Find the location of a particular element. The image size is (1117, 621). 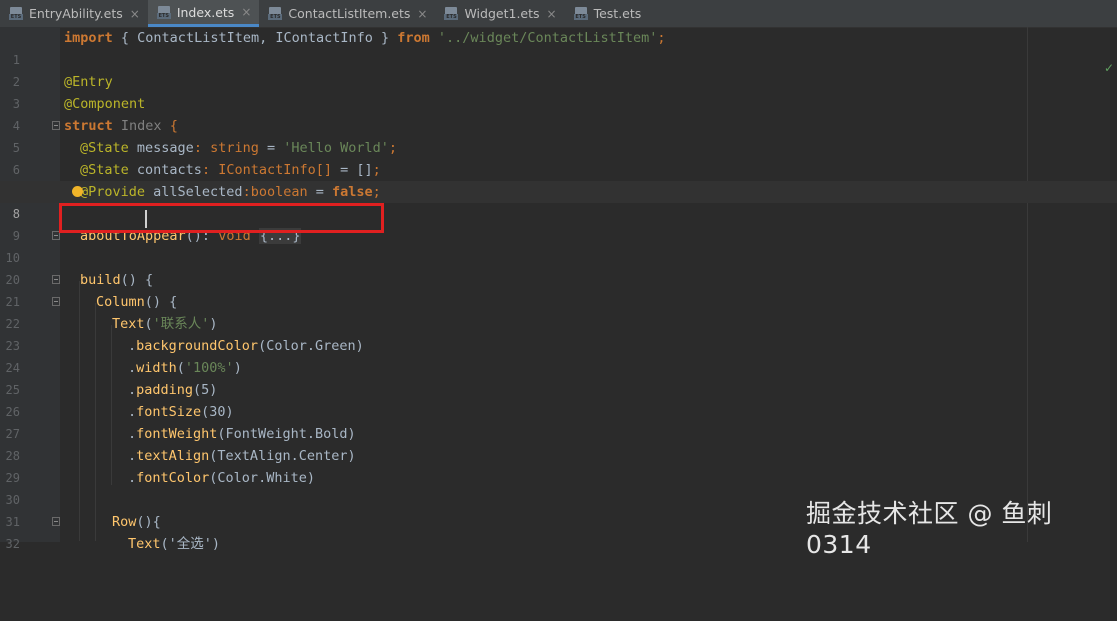

tab-widget1: Widget1.ets × is located at coordinates (499, 13).